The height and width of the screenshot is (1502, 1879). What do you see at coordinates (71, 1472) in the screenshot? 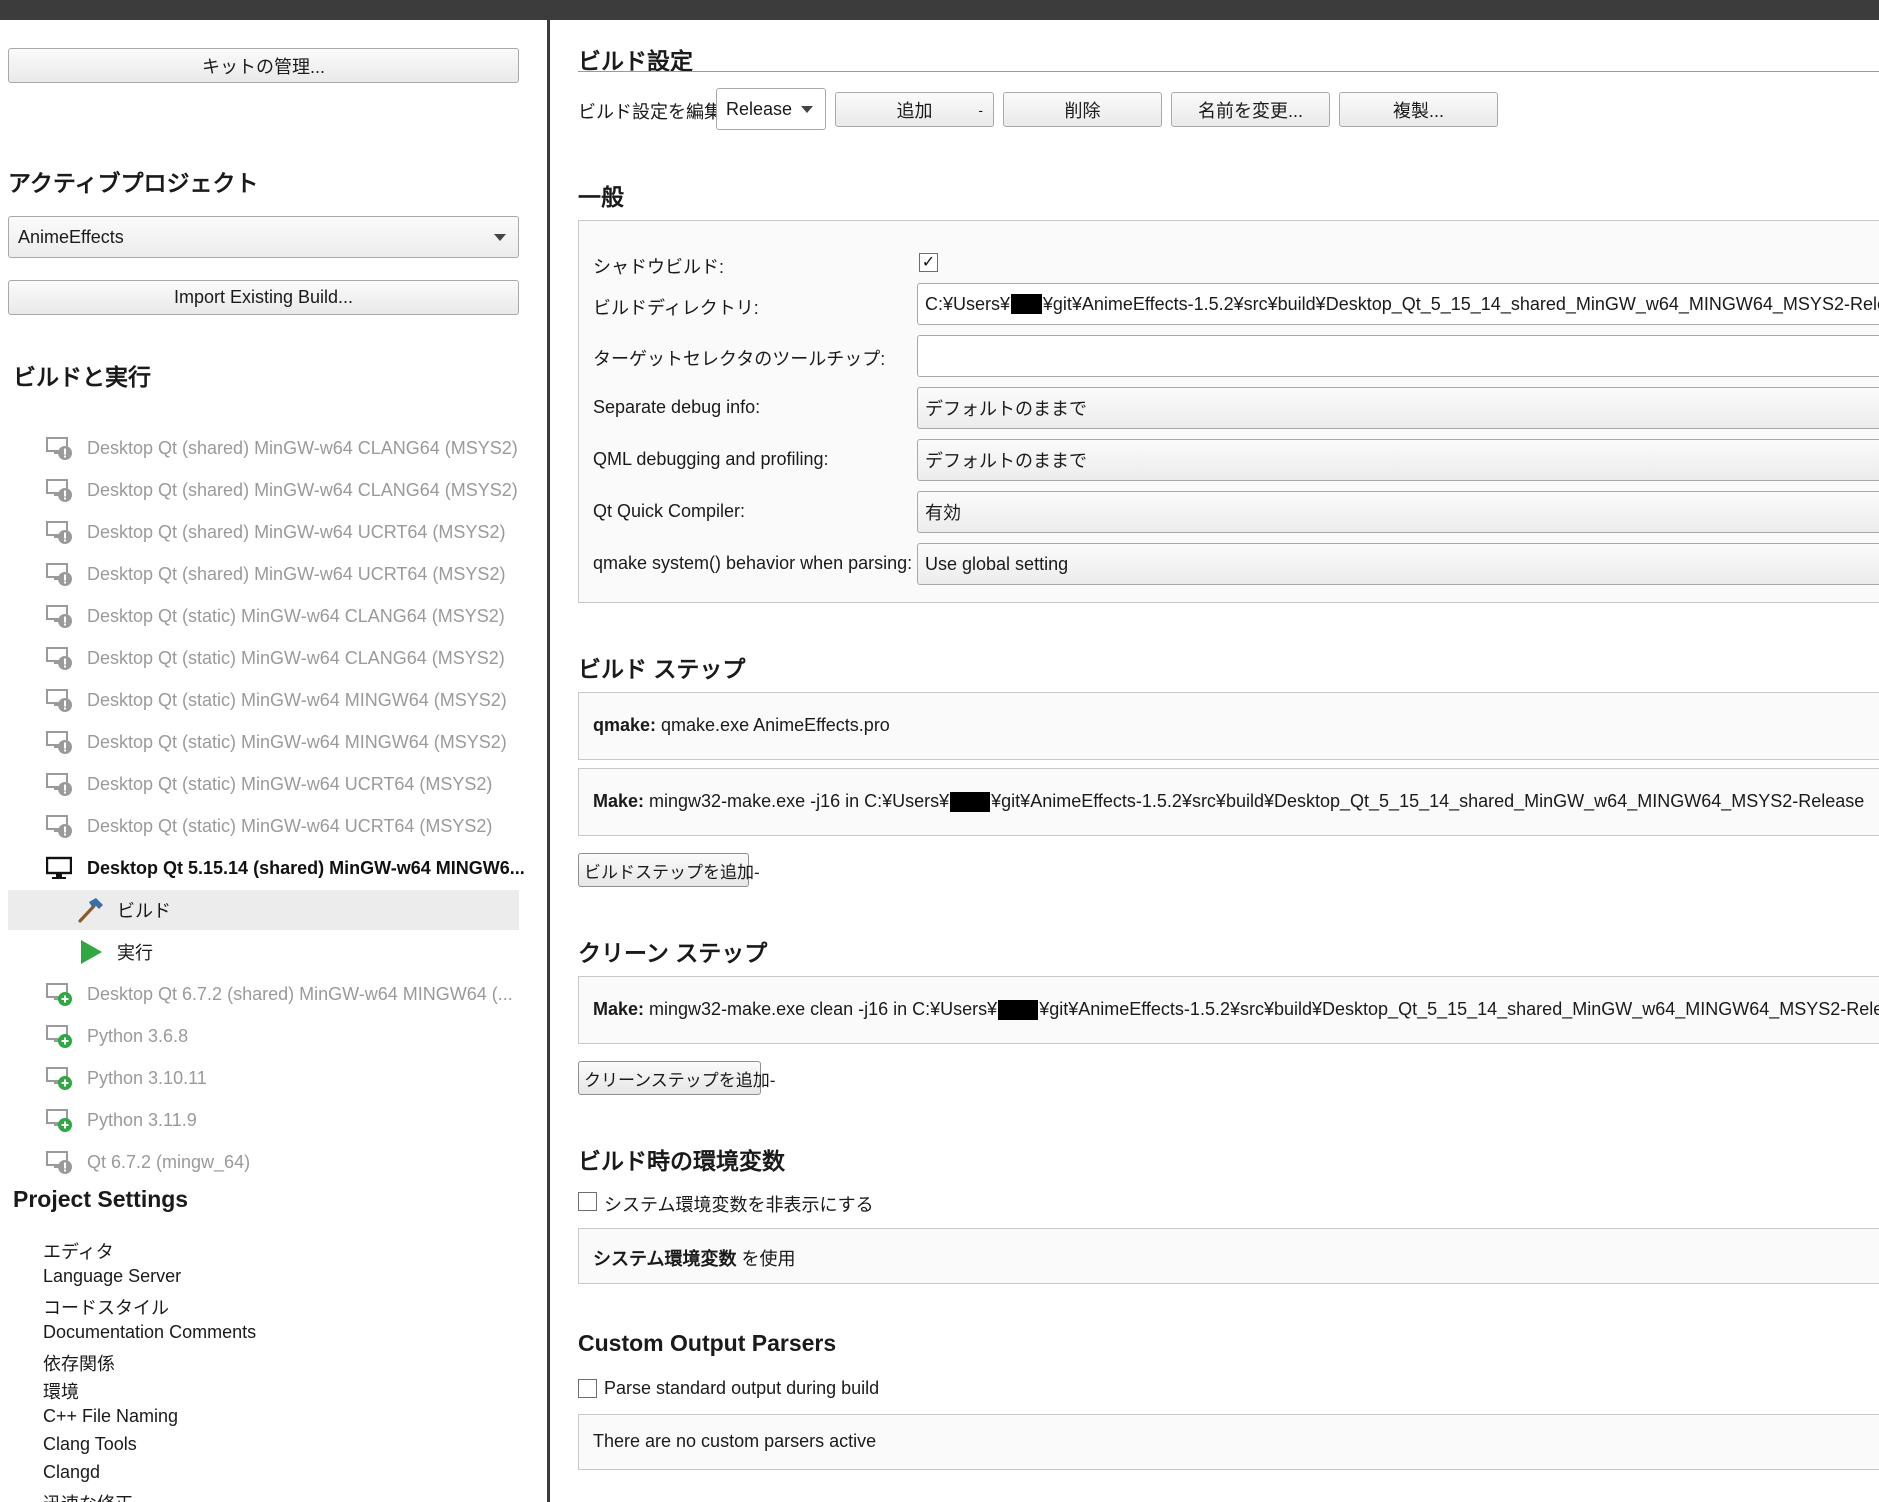
I see `project-settings-item: Clangd` at bounding box center [71, 1472].